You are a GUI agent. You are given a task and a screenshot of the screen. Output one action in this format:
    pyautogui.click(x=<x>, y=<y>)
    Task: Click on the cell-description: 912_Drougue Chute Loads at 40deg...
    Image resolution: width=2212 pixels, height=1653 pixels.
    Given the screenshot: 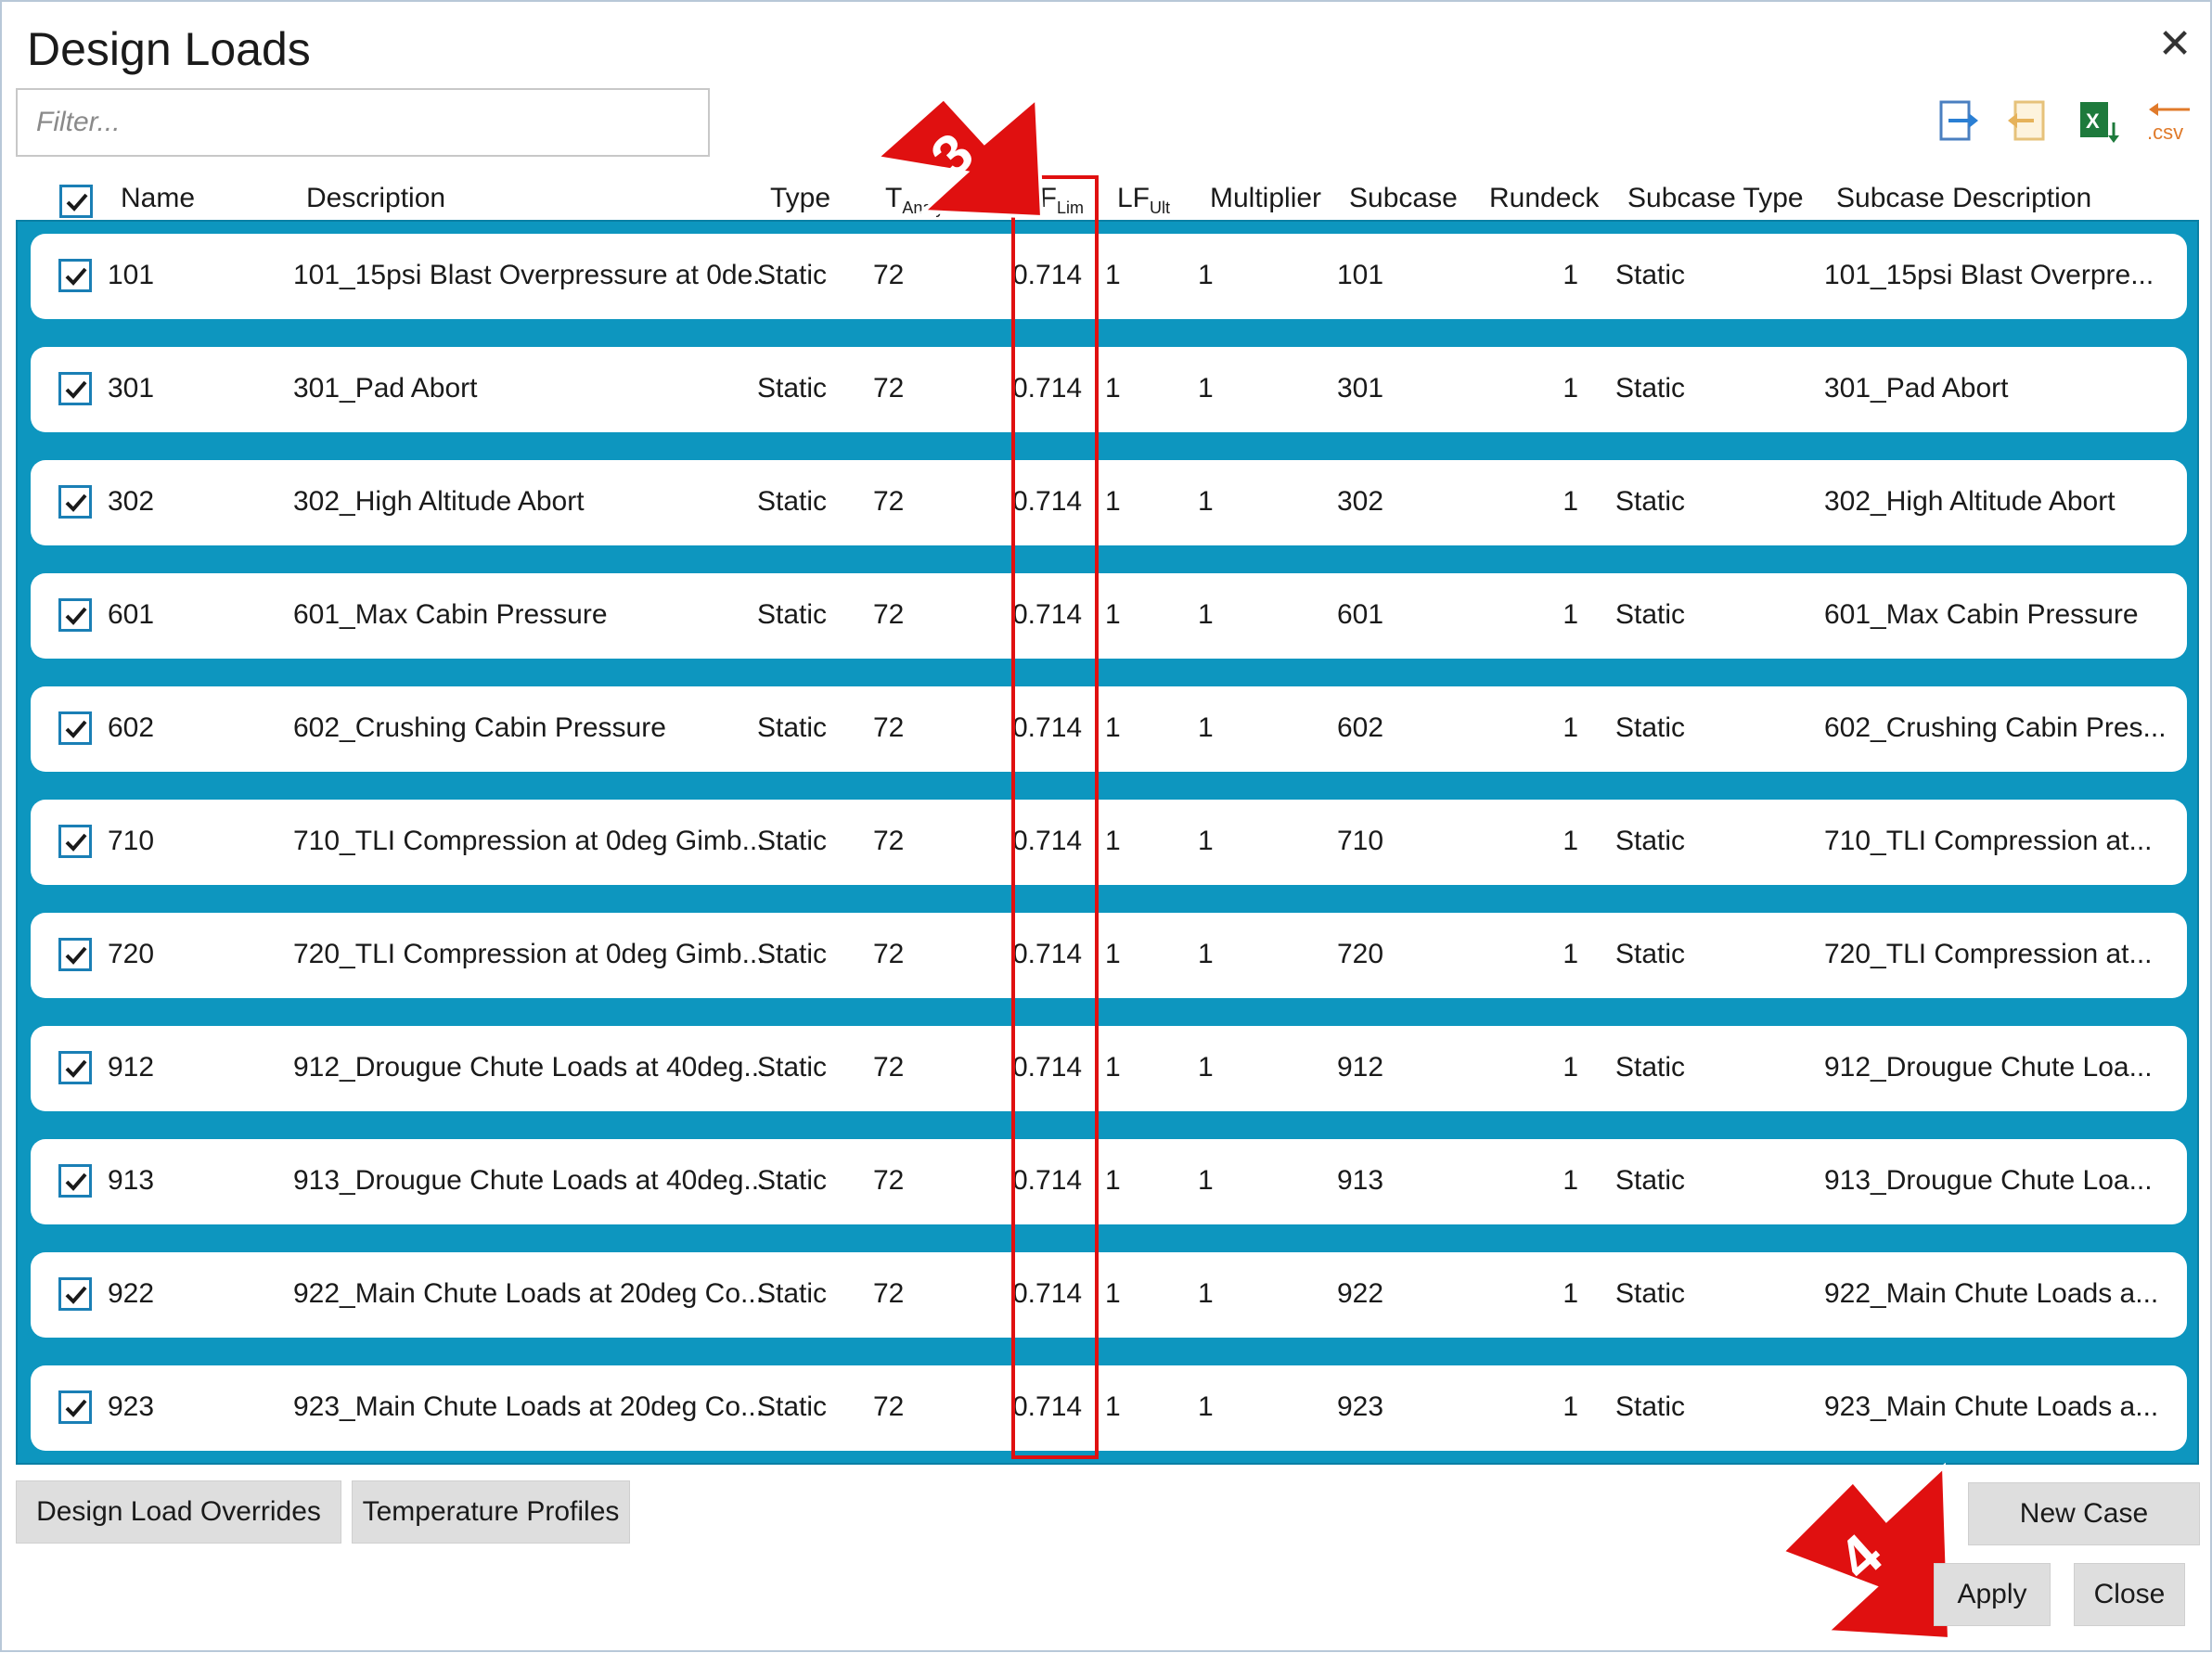 What is the action you would take?
    pyautogui.click(x=530, y=1067)
    